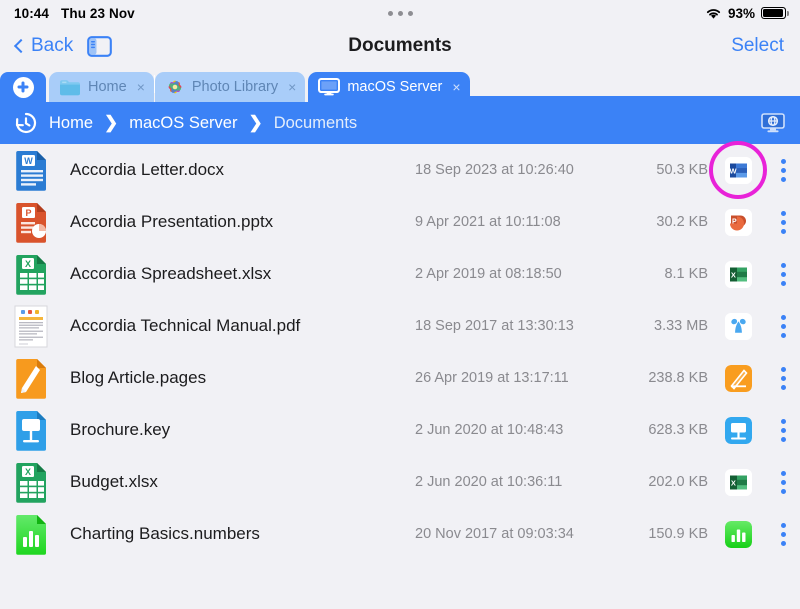 This screenshot has height=609, width=800. I want to click on breadcrumb-home: Home, so click(71, 123).